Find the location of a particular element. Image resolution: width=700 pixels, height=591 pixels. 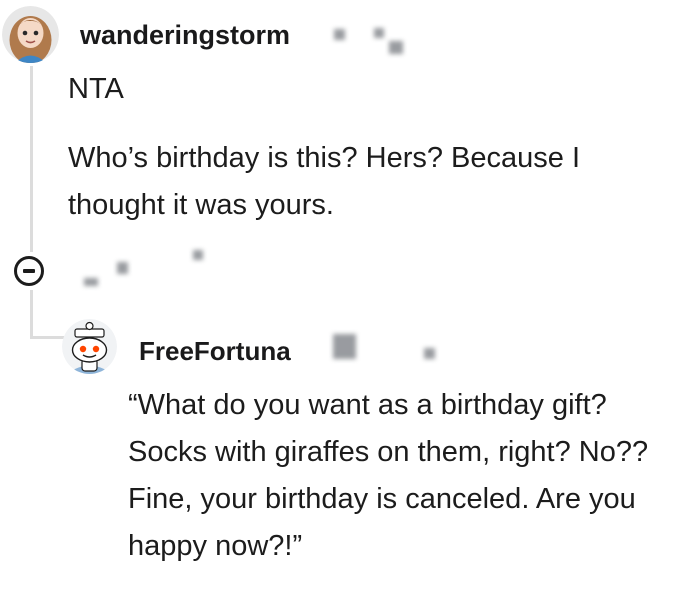

thread-line-branch is located at coordinates (31, 314).